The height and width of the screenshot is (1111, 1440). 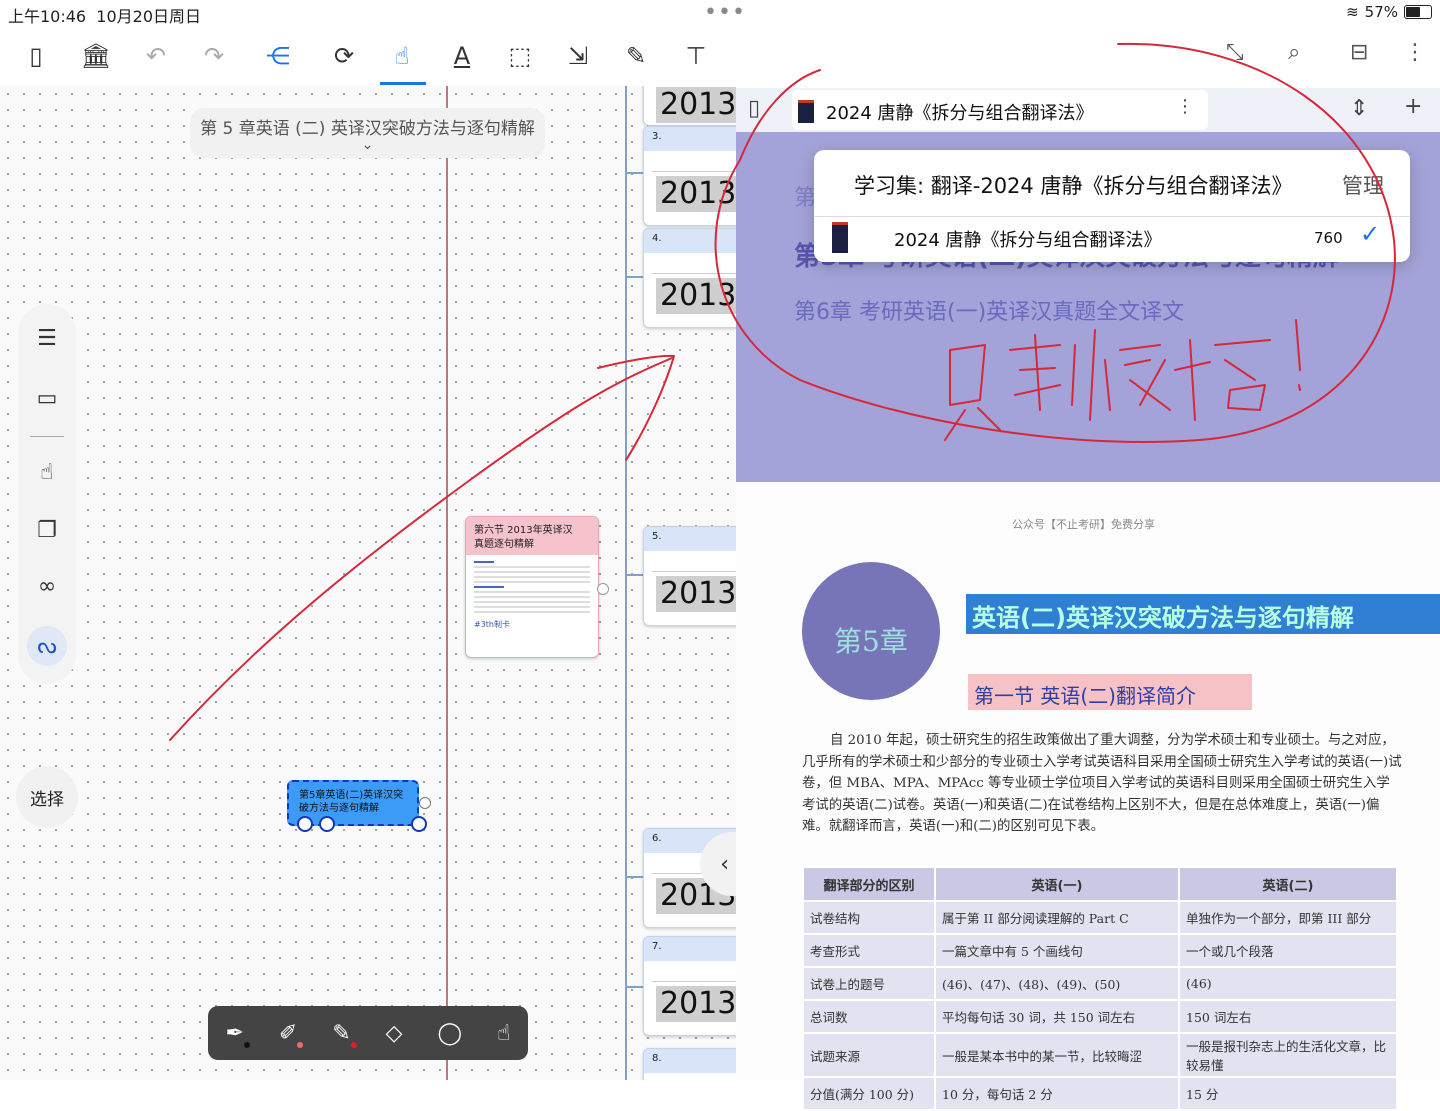 I want to click on map-card: 7. 2013S, so click(x=689, y=986).